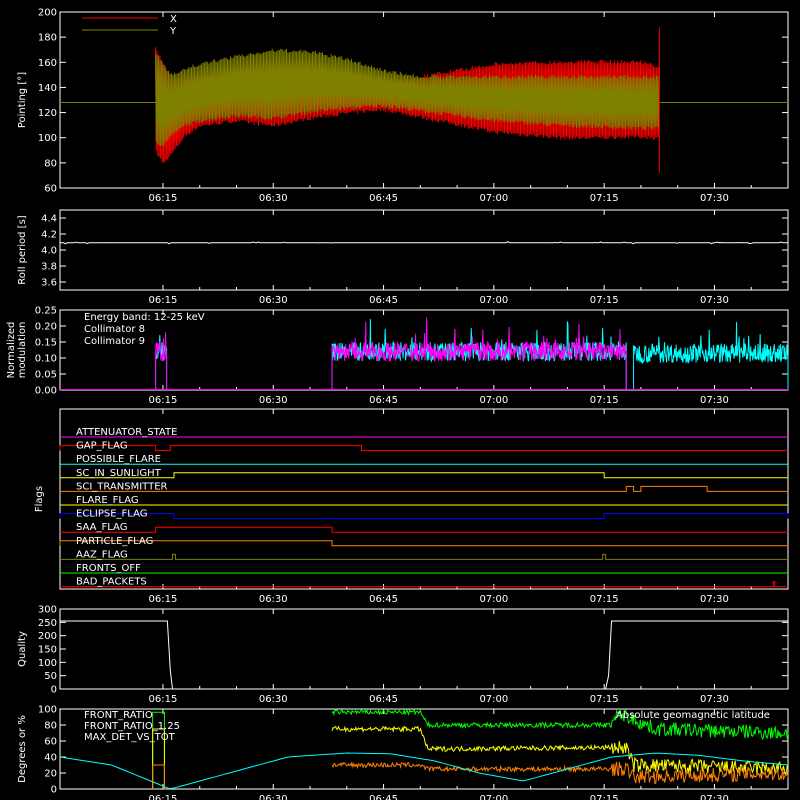 This screenshot has width=800, height=800. What do you see at coordinates (49, 219) in the screenshot?
I see `y-tick-label: 4.4` at bounding box center [49, 219].